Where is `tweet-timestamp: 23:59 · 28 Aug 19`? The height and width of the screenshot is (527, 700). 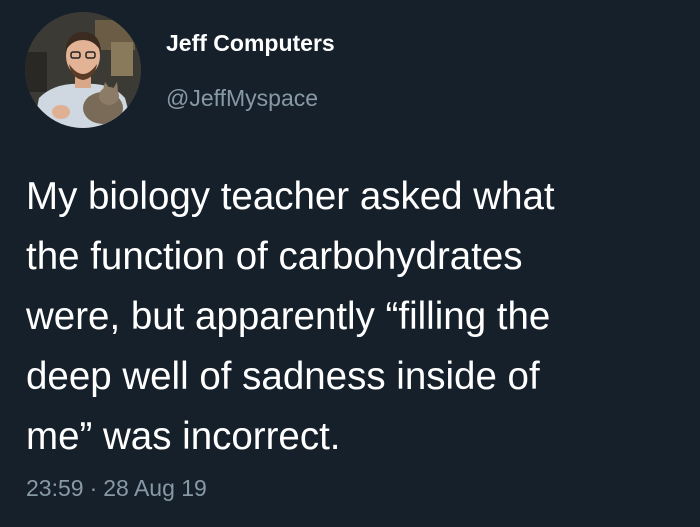 tweet-timestamp: 23:59 · 28 Aug 19 is located at coordinates (116, 488).